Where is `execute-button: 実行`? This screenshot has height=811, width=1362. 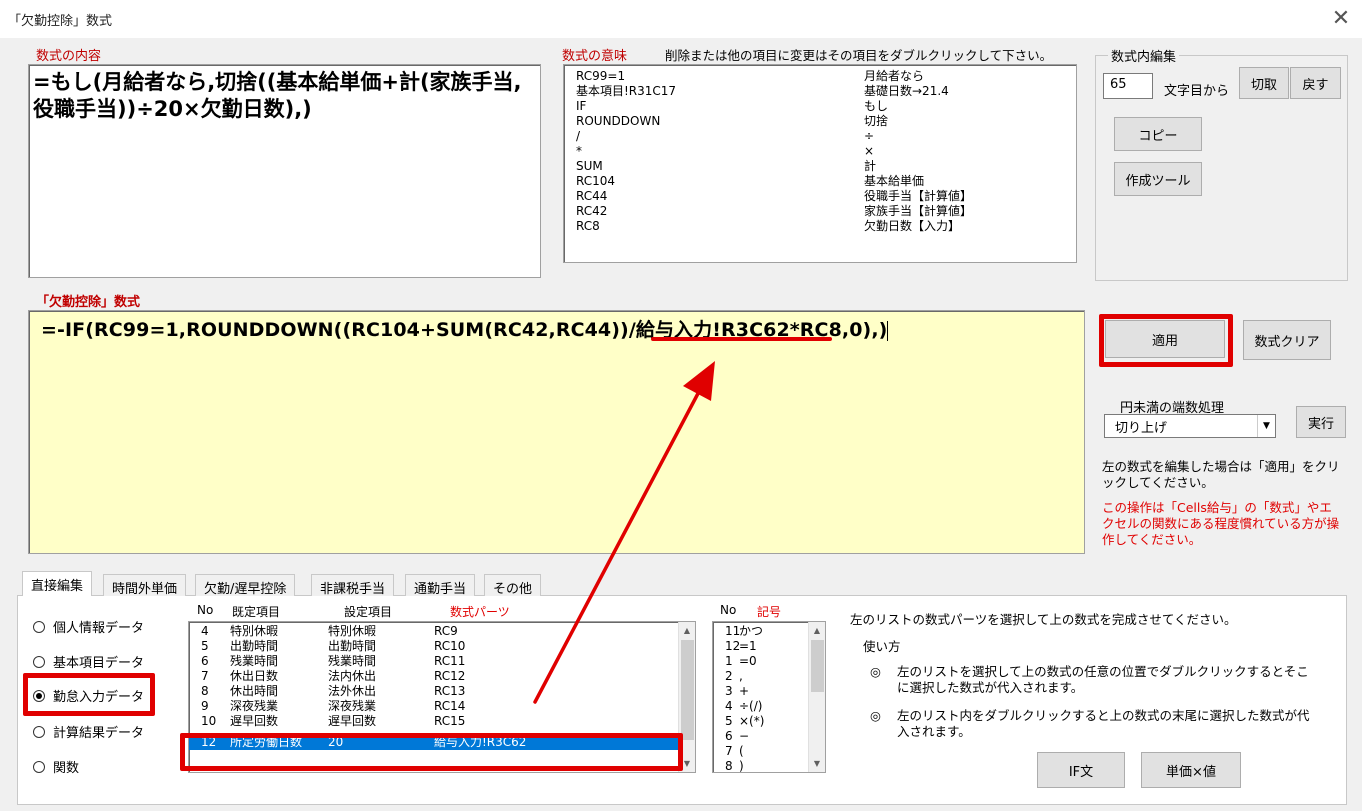
execute-button: 実行 is located at coordinates (1321, 422).